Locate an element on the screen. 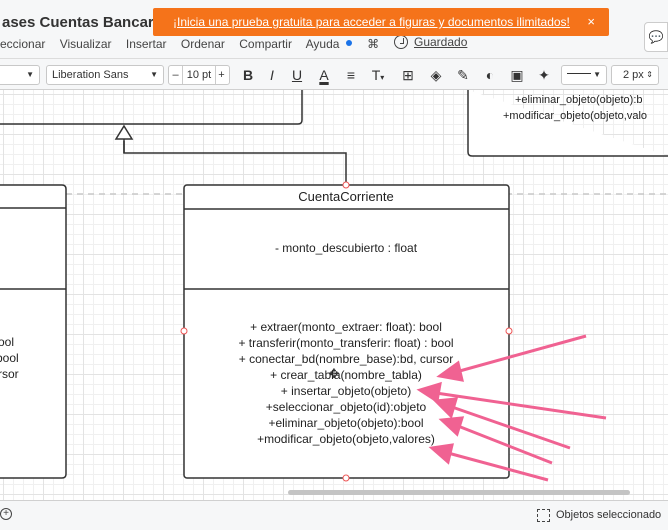 This screenshot has width=668, height=530. method-text: +seleccionar_objeto(id):objeto is located at coordinates (346, 407).